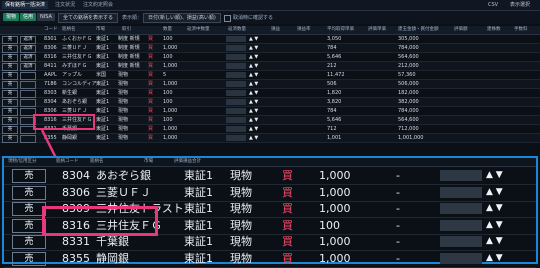  Describe the element at coordinates (494, 30) in the screenshot. I see `col-shares: 建株数` at that location.